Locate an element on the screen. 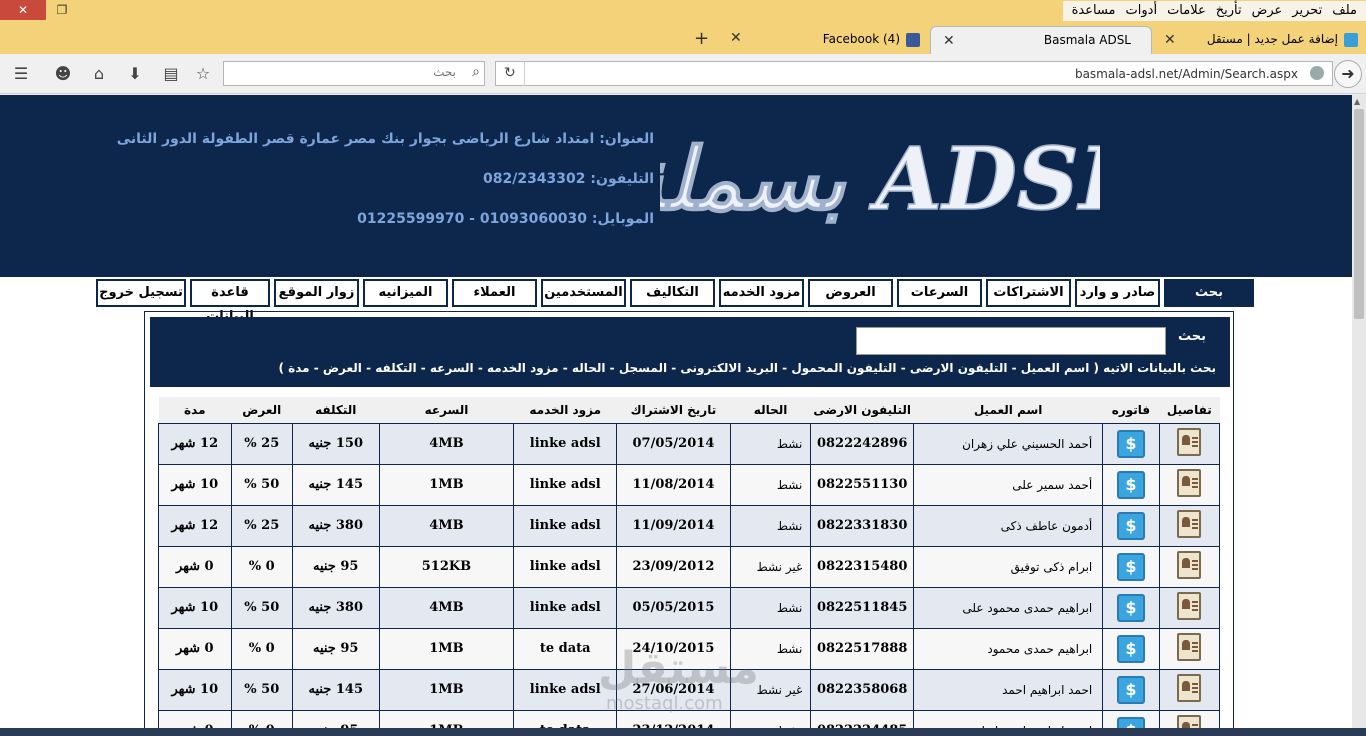 Image resolution: width=1366 pixels, height=736 pixels. speed: 512KB is located at coordinates (446, 566).